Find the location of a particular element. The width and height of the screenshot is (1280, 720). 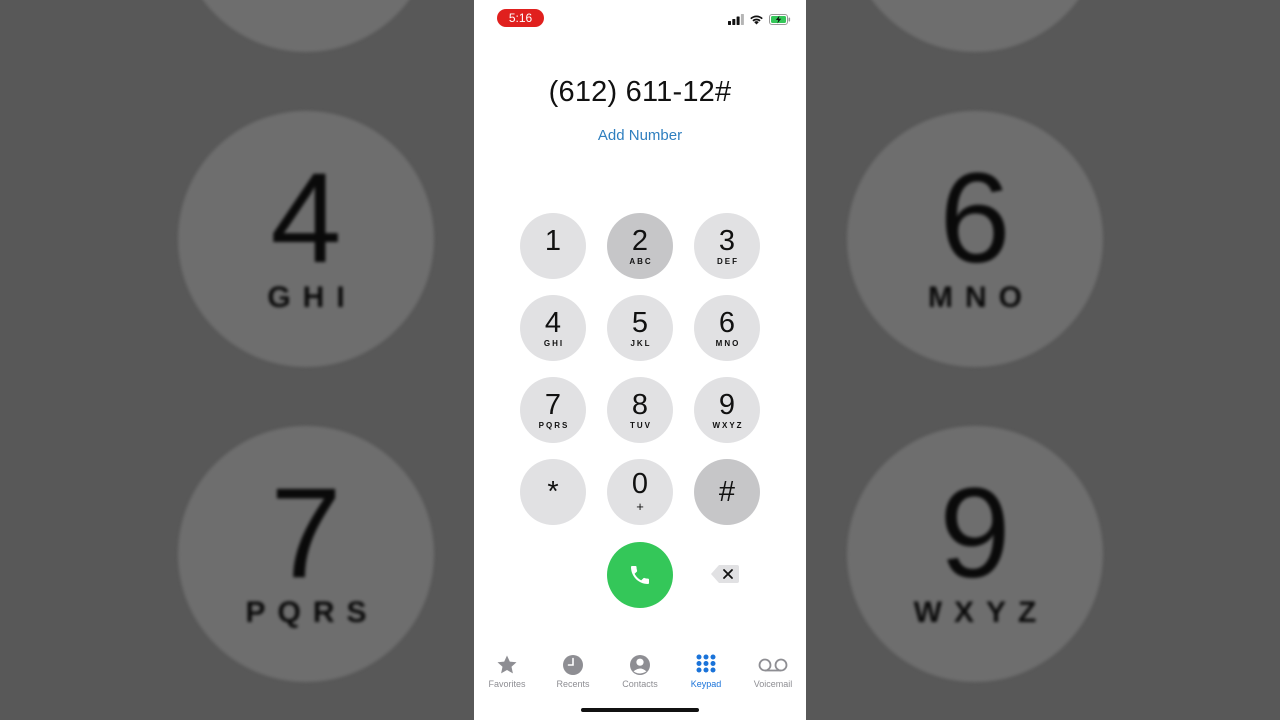

tab-keypad: Keypad is located at coordinates (706, 671).